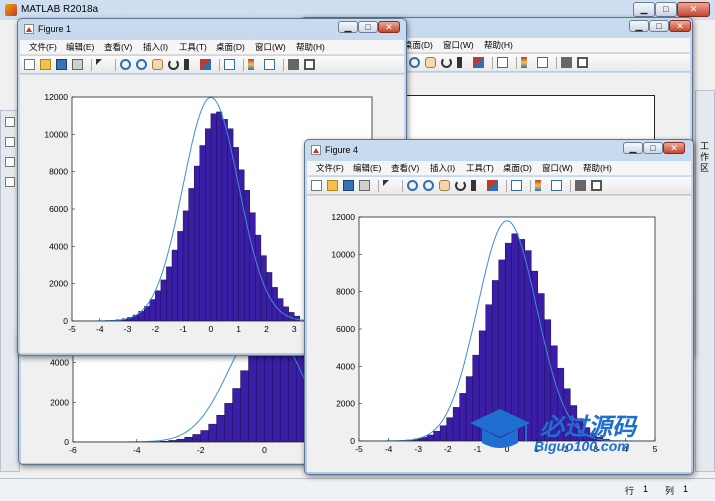 The height and width of the screenshot is (501, 715). What do you see at coordinates (705, 281) in the screenshot?
I see `right-workspace-strip: 工作区` at bounding box center [705, 281].